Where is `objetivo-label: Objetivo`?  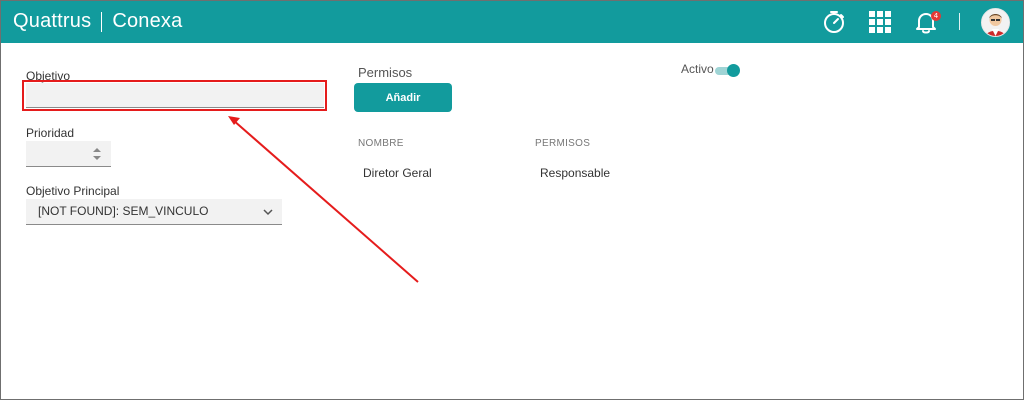
objetivo-label: Objetivo is located at coordinates (48, 76).